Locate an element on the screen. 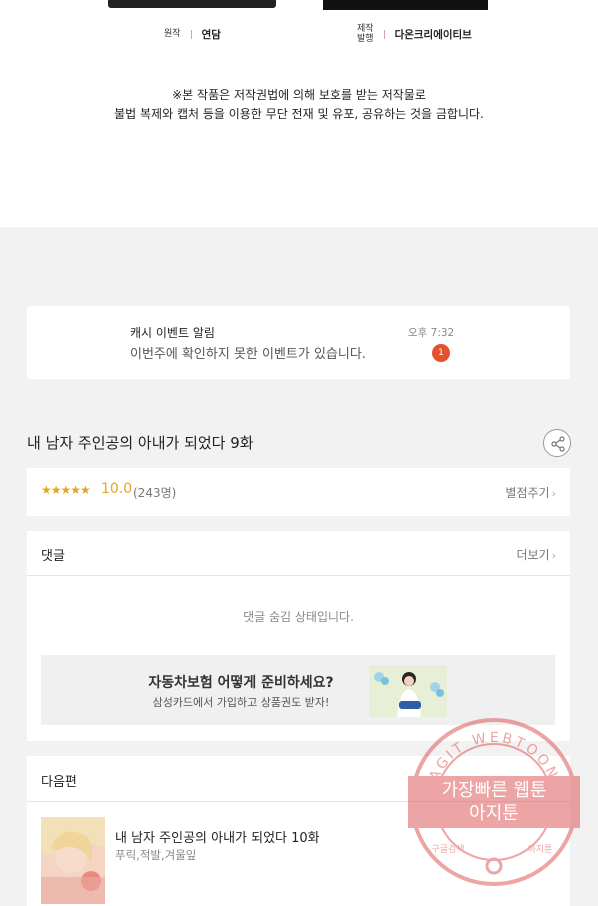 The width and height of the screenshot is (598, 906). rating-card: ★★★★★ 10.0 (243명) 별점주기 › is located at coordinates (298, 492).